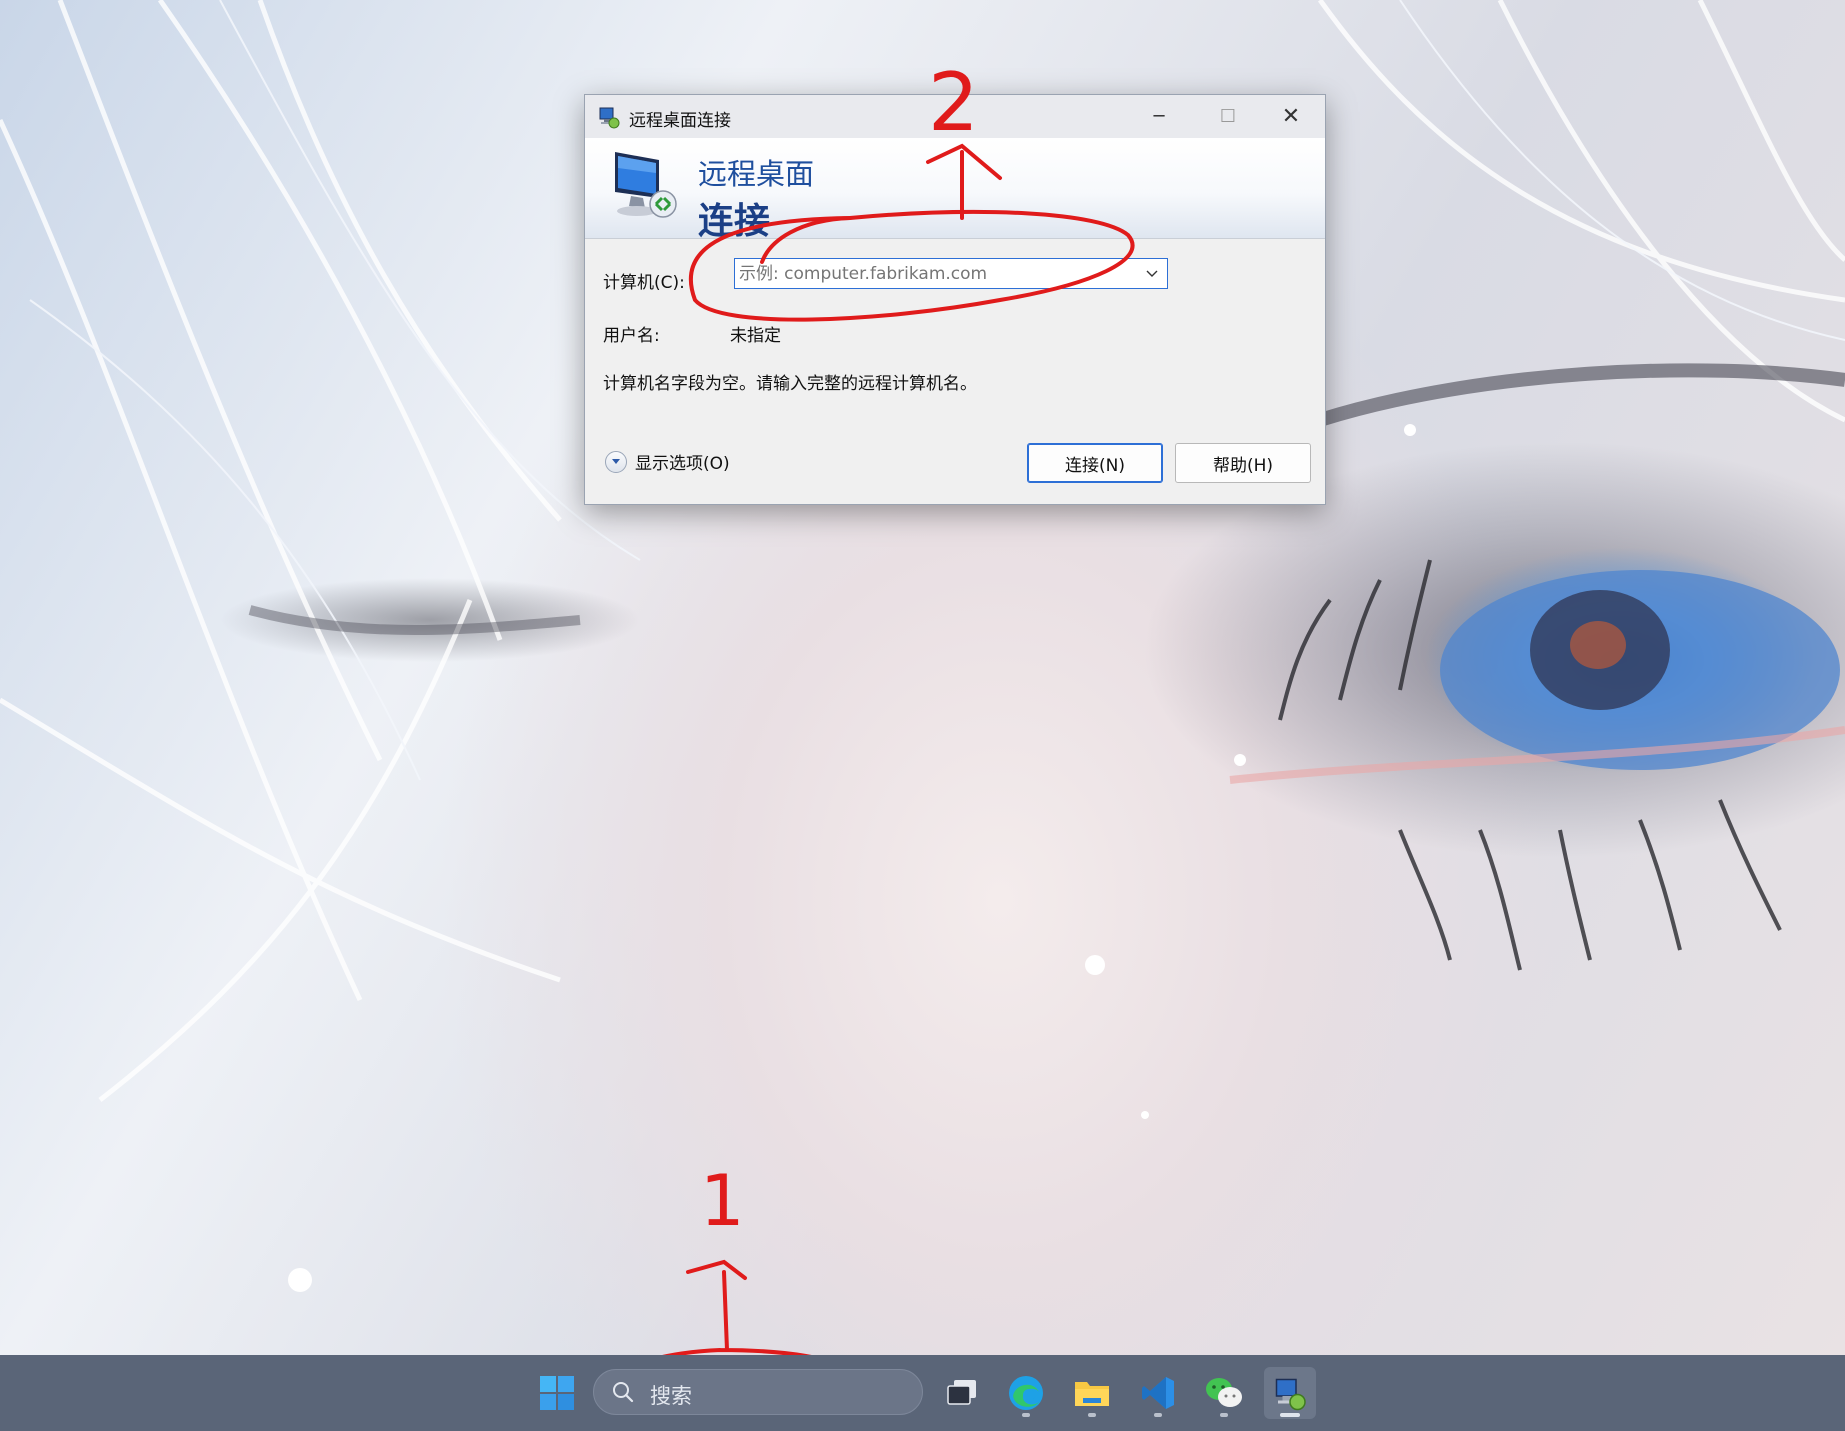 The height and width of the screenshot is (1431, 1845). What do you see at coordinates (734, 221) in the screenshot?
I see `banner-title-line2: 连接` at bounding box center [734, 221].